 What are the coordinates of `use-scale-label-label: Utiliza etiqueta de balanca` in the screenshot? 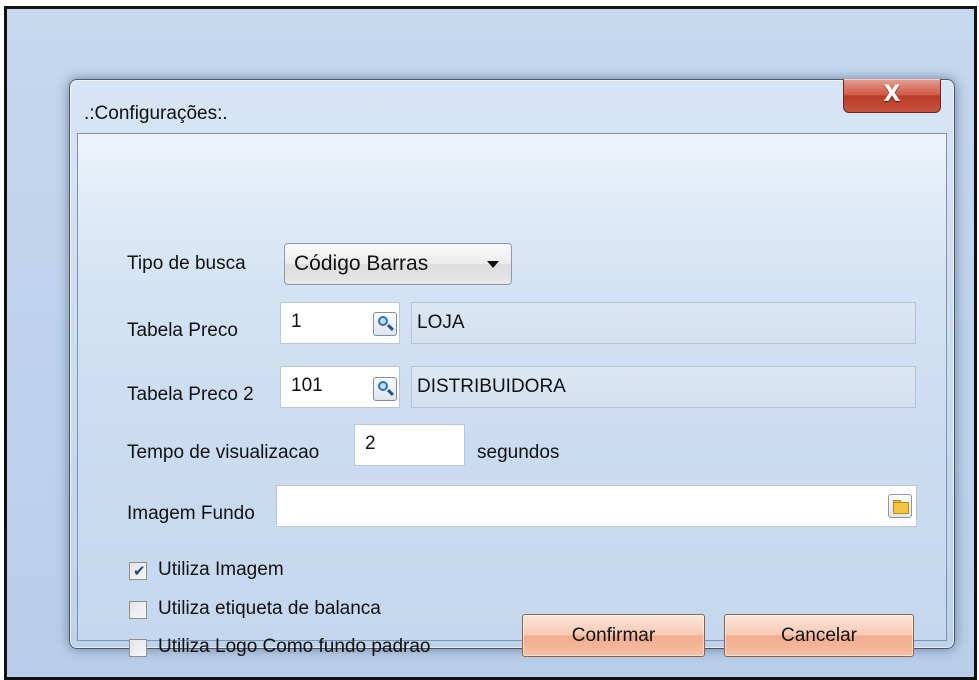 It's located at (269, 608).